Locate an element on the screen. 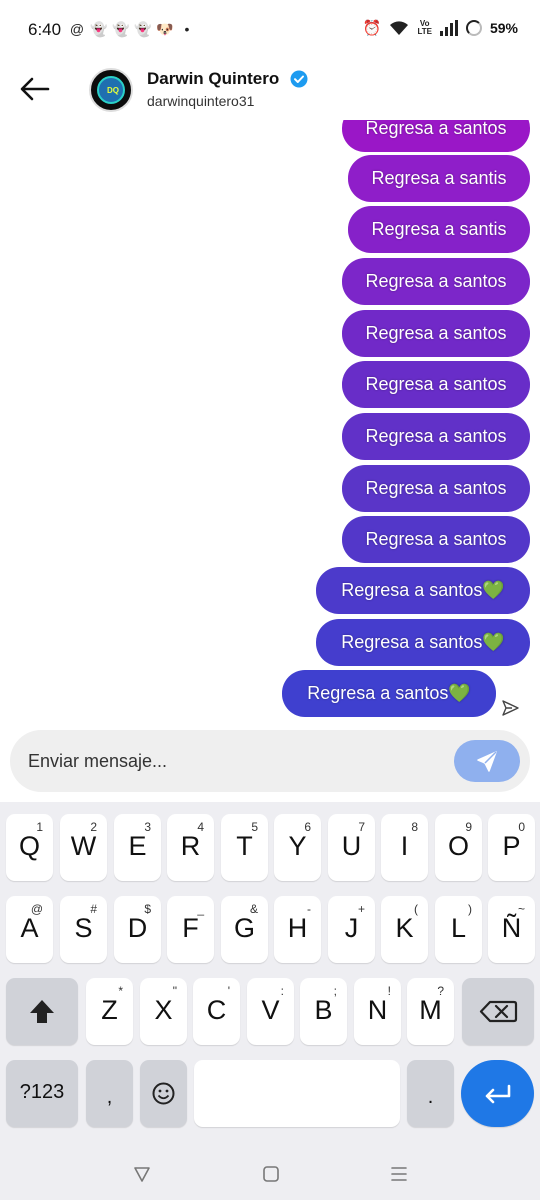 Image resolution: width=540 pixels, height=1200 pixels. send-button is located at coordinates (487, 761).